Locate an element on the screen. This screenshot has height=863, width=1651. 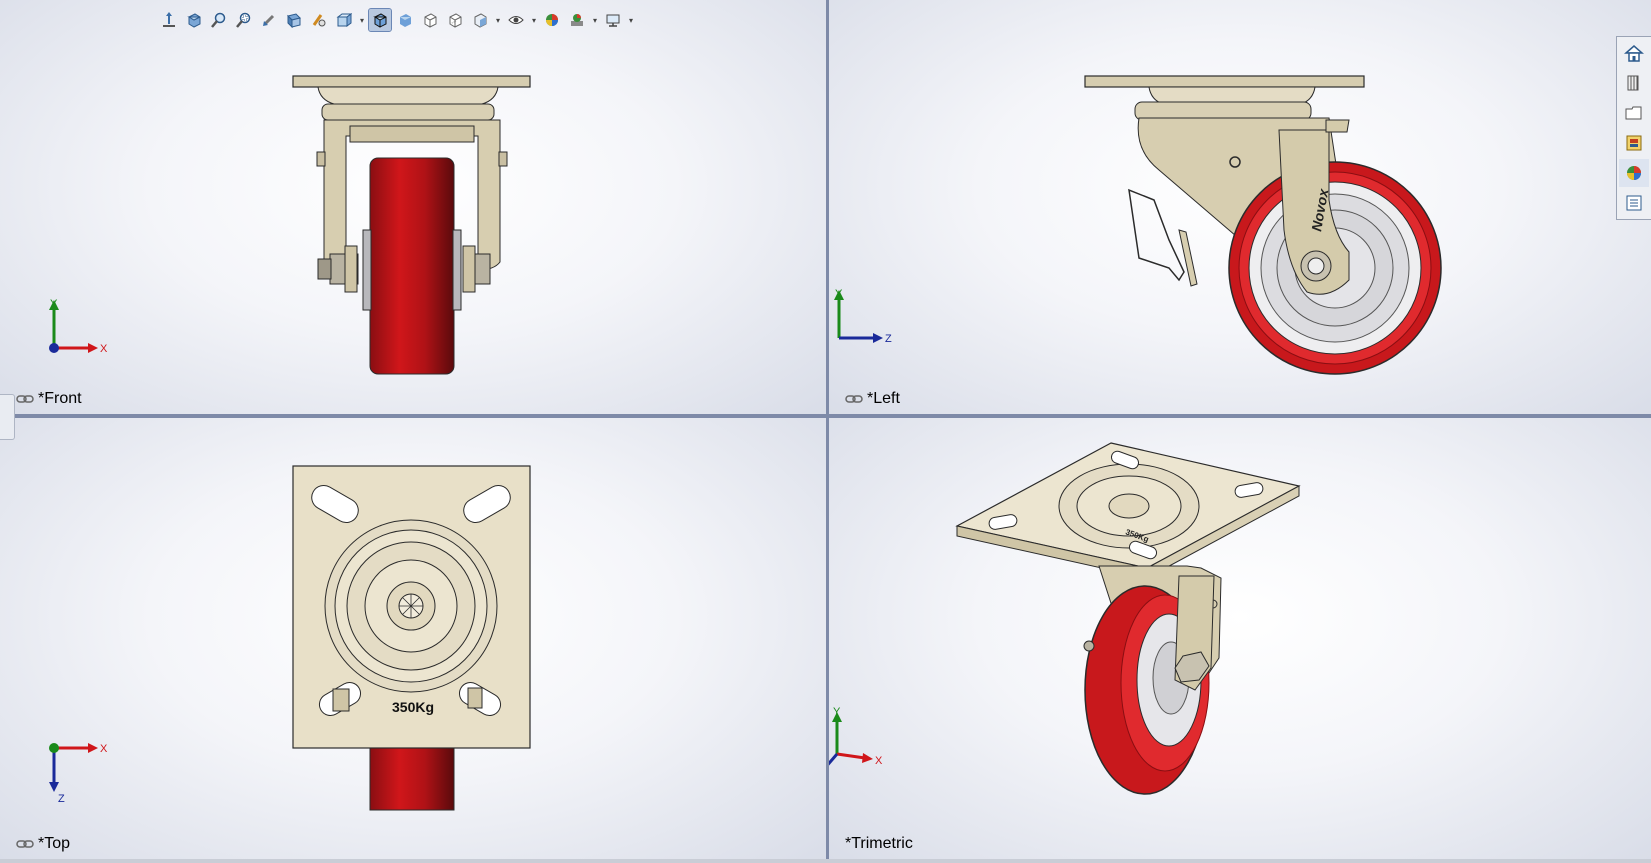
coordinate-triad: Y Z is located at coordinates (863, 316).